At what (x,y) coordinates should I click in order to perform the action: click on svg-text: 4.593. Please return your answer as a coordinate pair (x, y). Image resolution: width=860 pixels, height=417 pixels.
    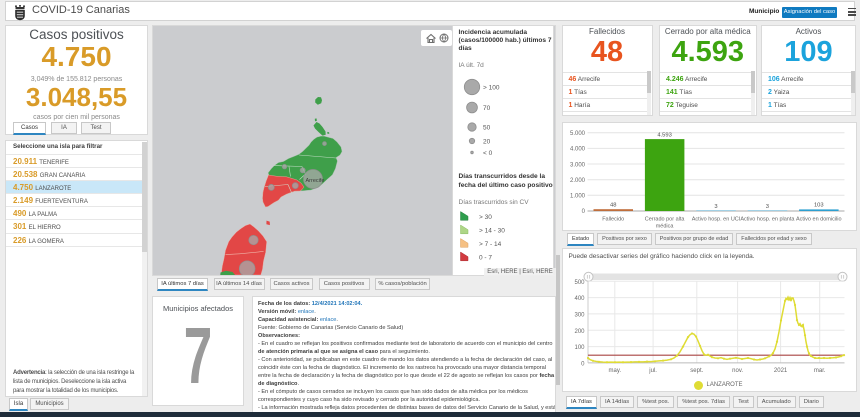
    Looking at the image, I should click on (664, 136).